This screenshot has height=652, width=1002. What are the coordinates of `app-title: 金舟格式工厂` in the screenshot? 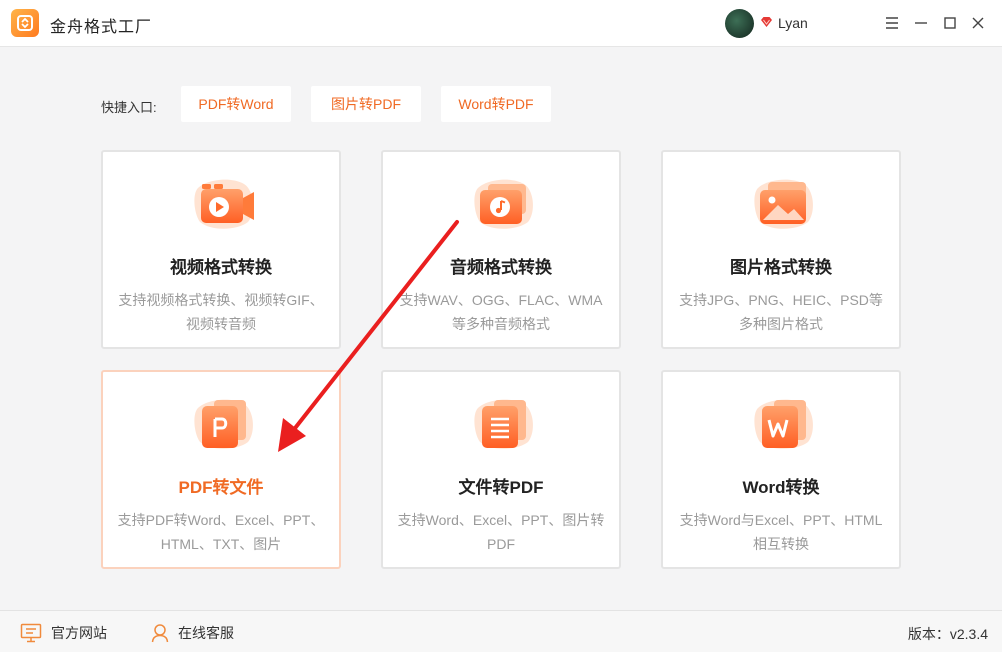 It's located at (101, 27).